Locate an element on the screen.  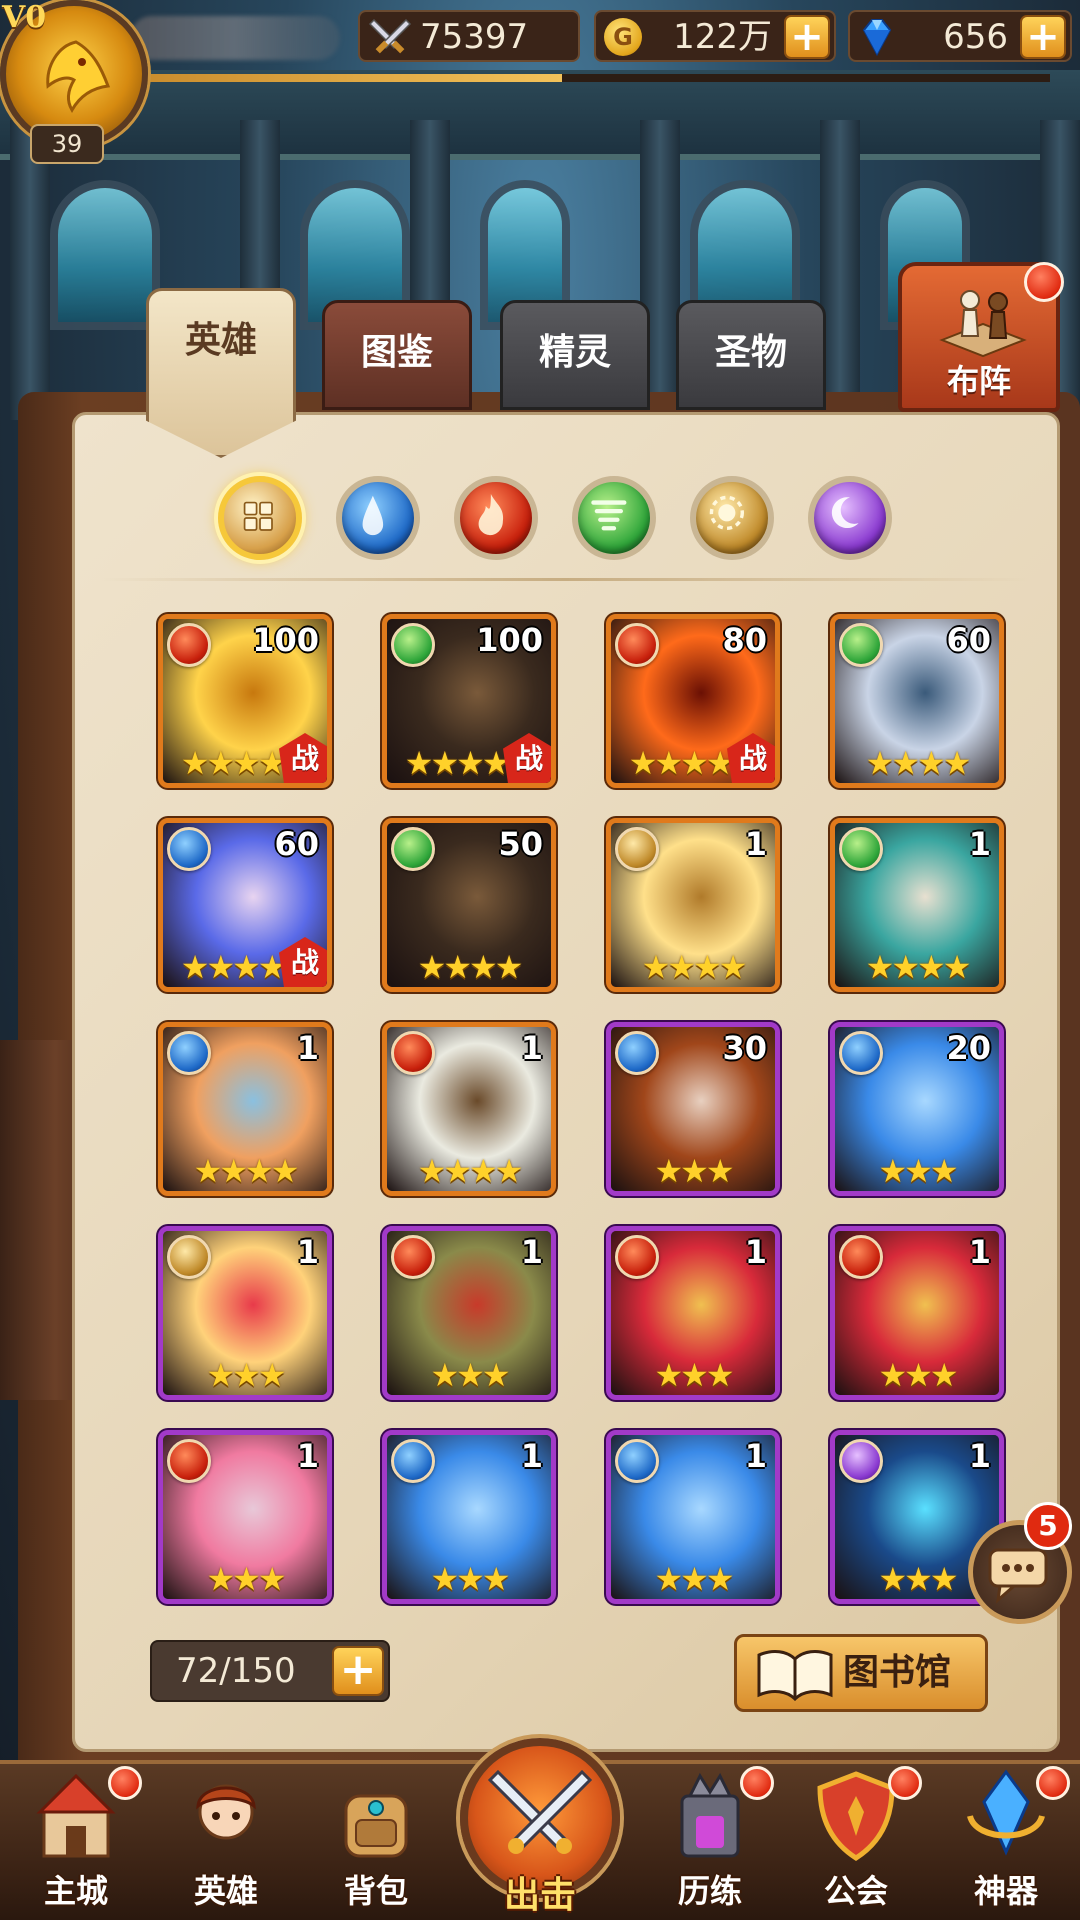
vip-level: V0 is located at coordinates (24, 17).